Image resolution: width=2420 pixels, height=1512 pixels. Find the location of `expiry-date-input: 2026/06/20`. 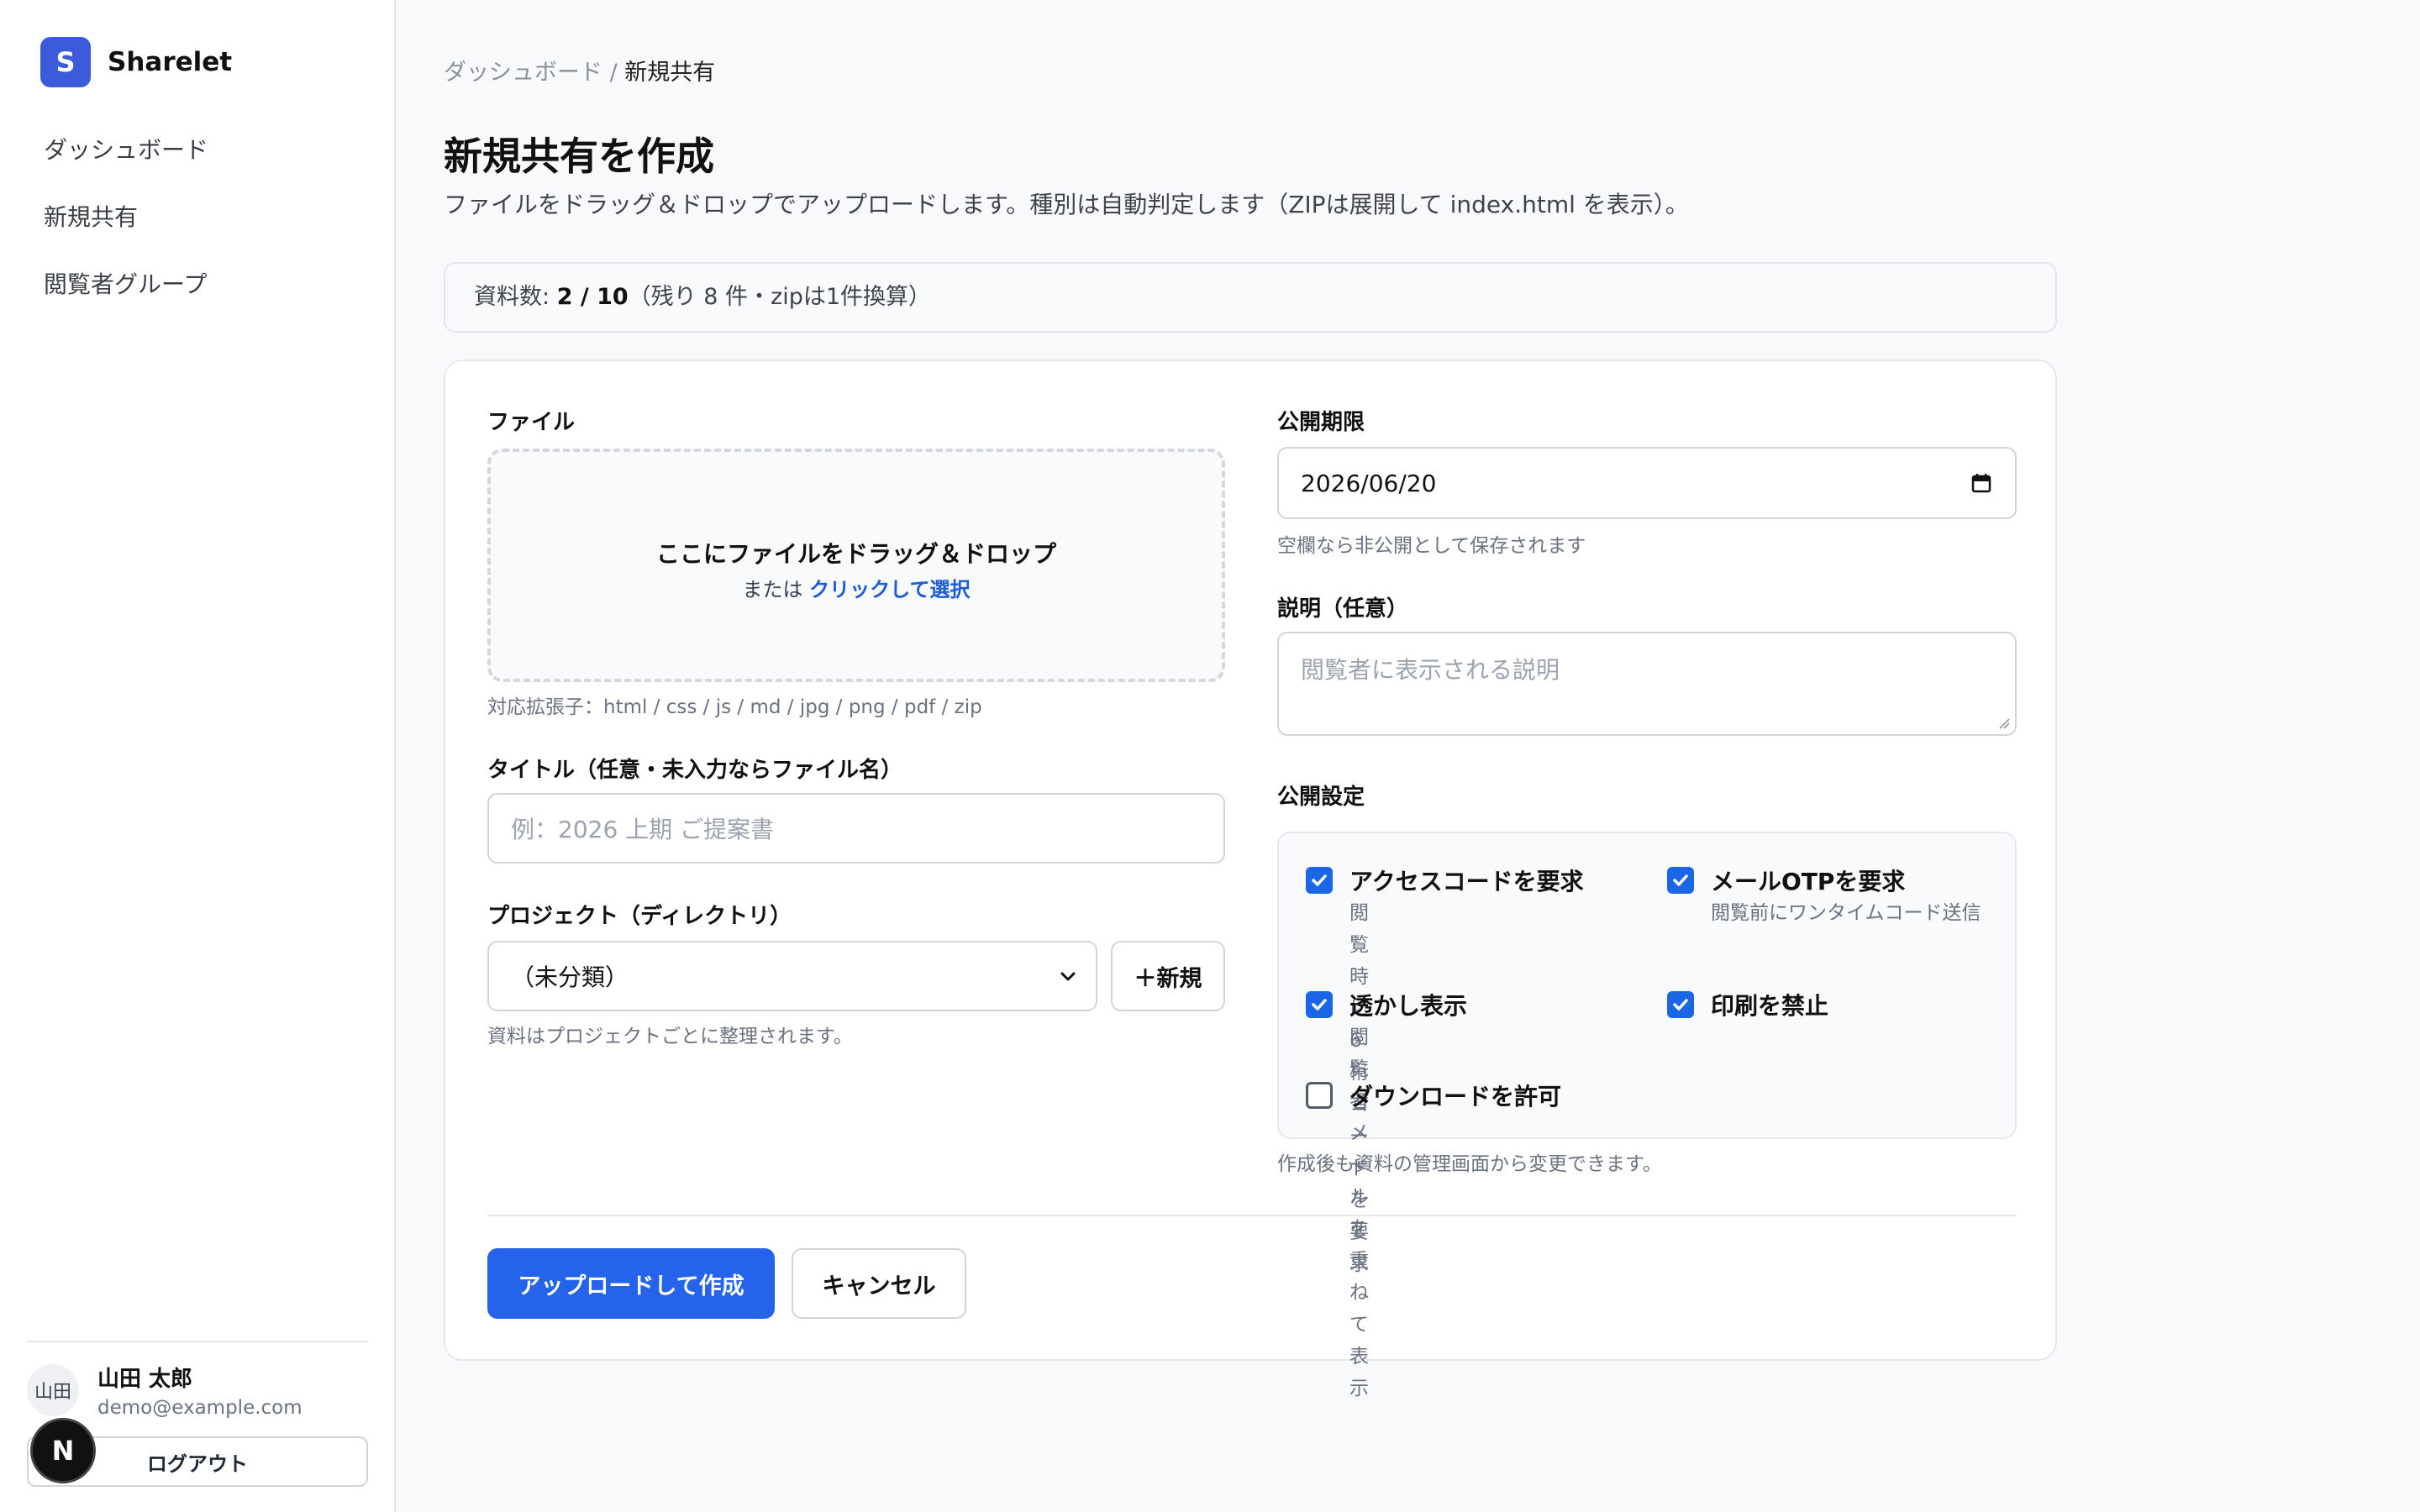

expiry-date-input: 2026/06/20 is located at coordinates (1647, 483).